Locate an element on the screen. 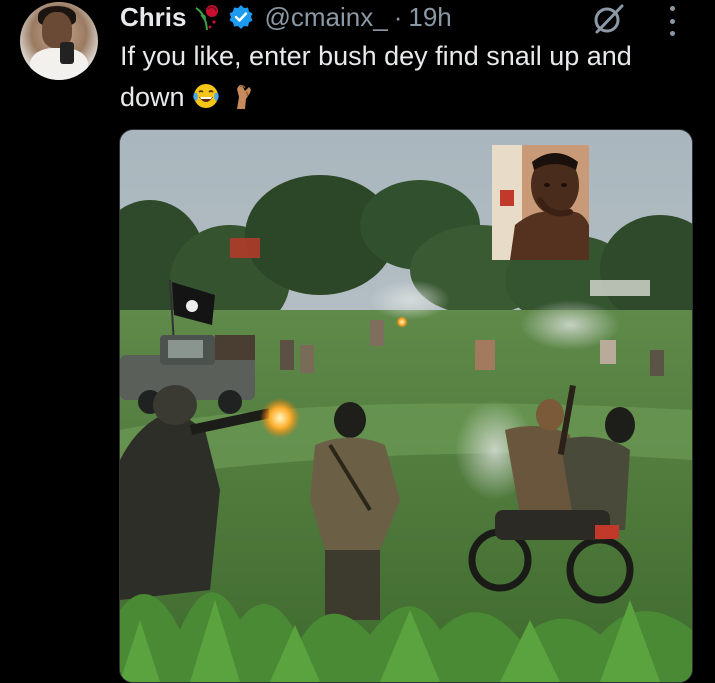 The image size is (715, 683). avatar-phone is located at coordinates (67, 53).